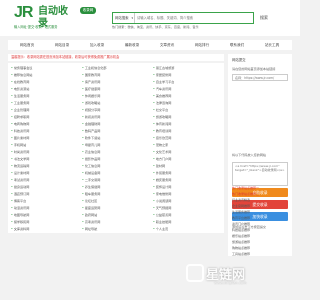 The image size is (320, 300). What do you see at coordinates (117, 201) in the screenshot?
I see `grid-link: •论坛社区` at bounding box center [117, 201].